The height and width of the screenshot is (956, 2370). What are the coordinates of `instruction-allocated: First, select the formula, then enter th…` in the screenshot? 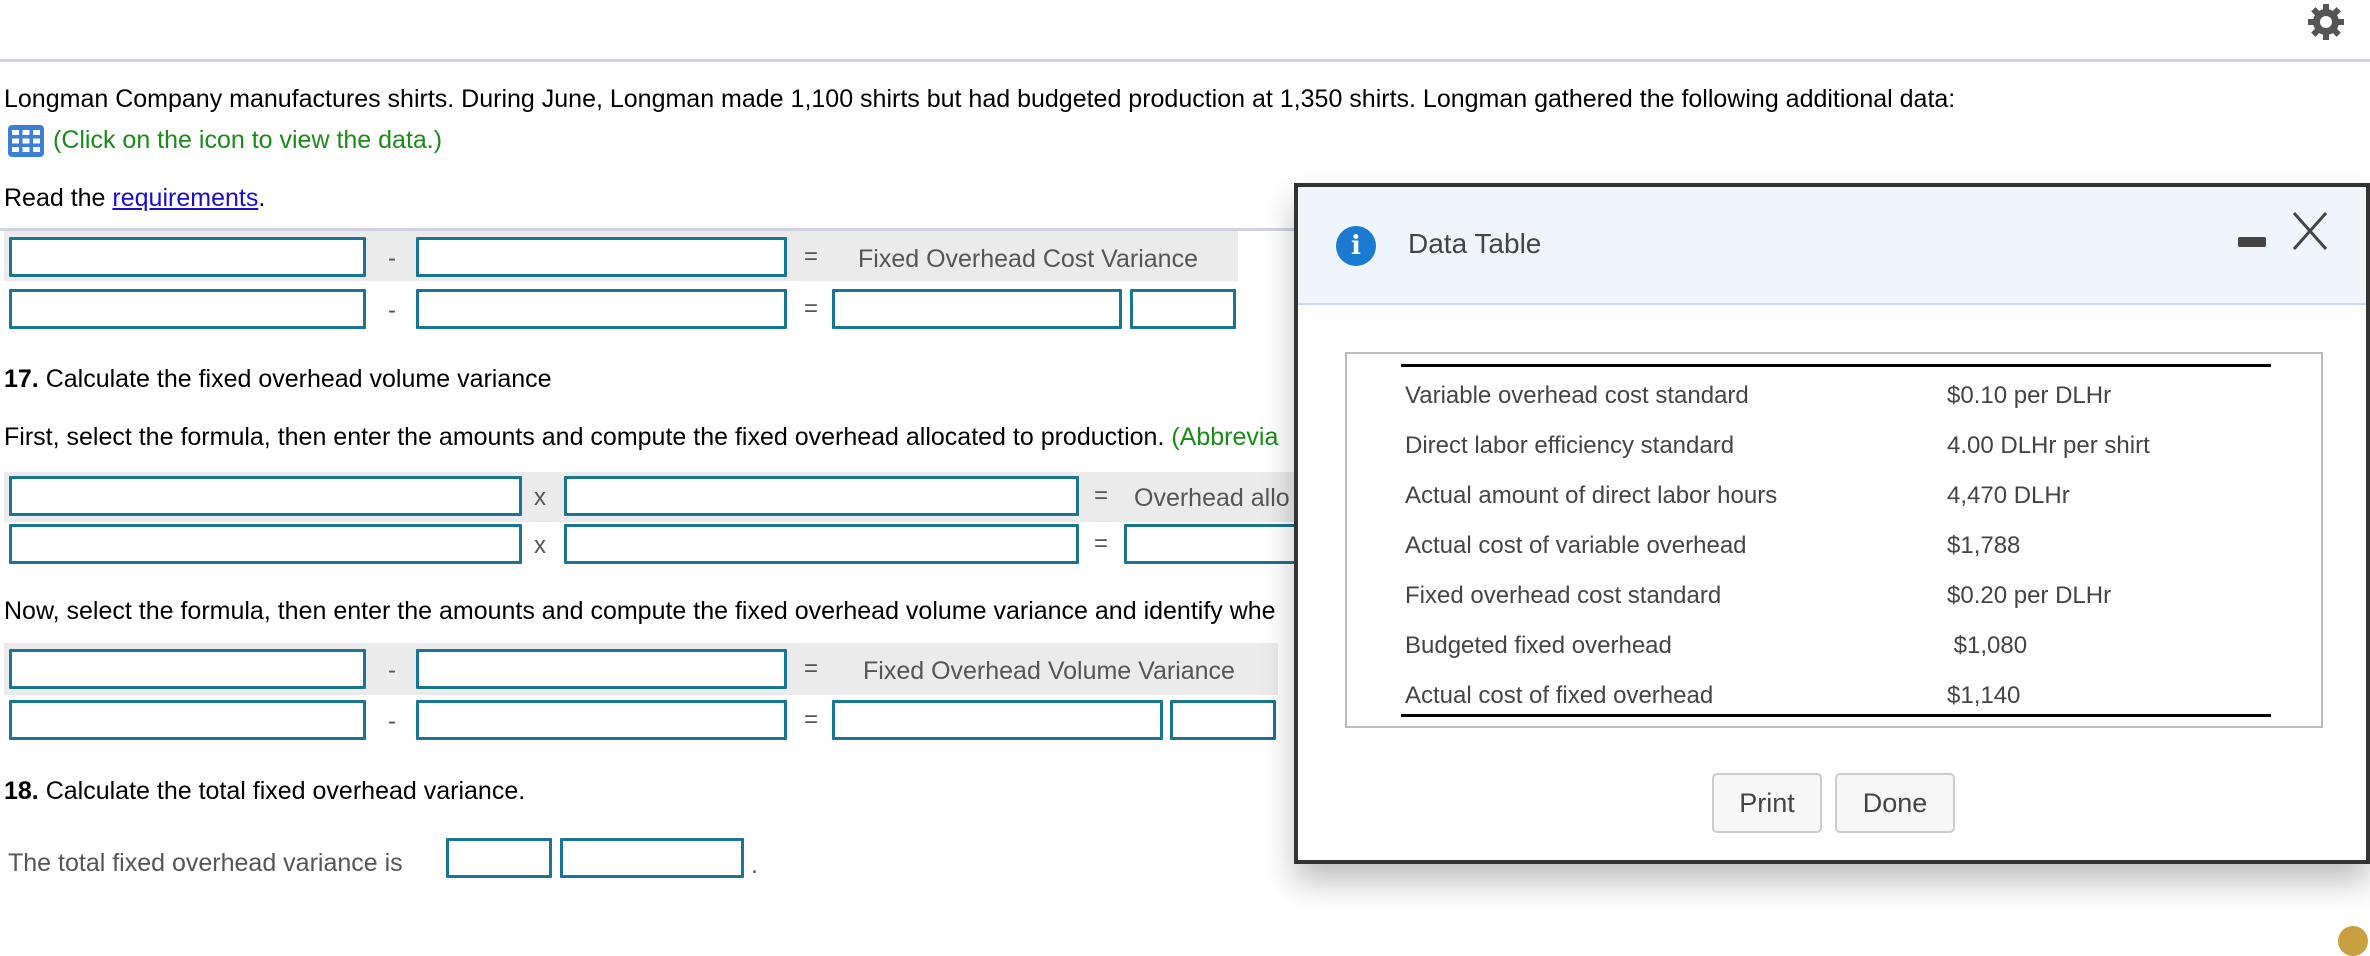 It's located at (641, 437).